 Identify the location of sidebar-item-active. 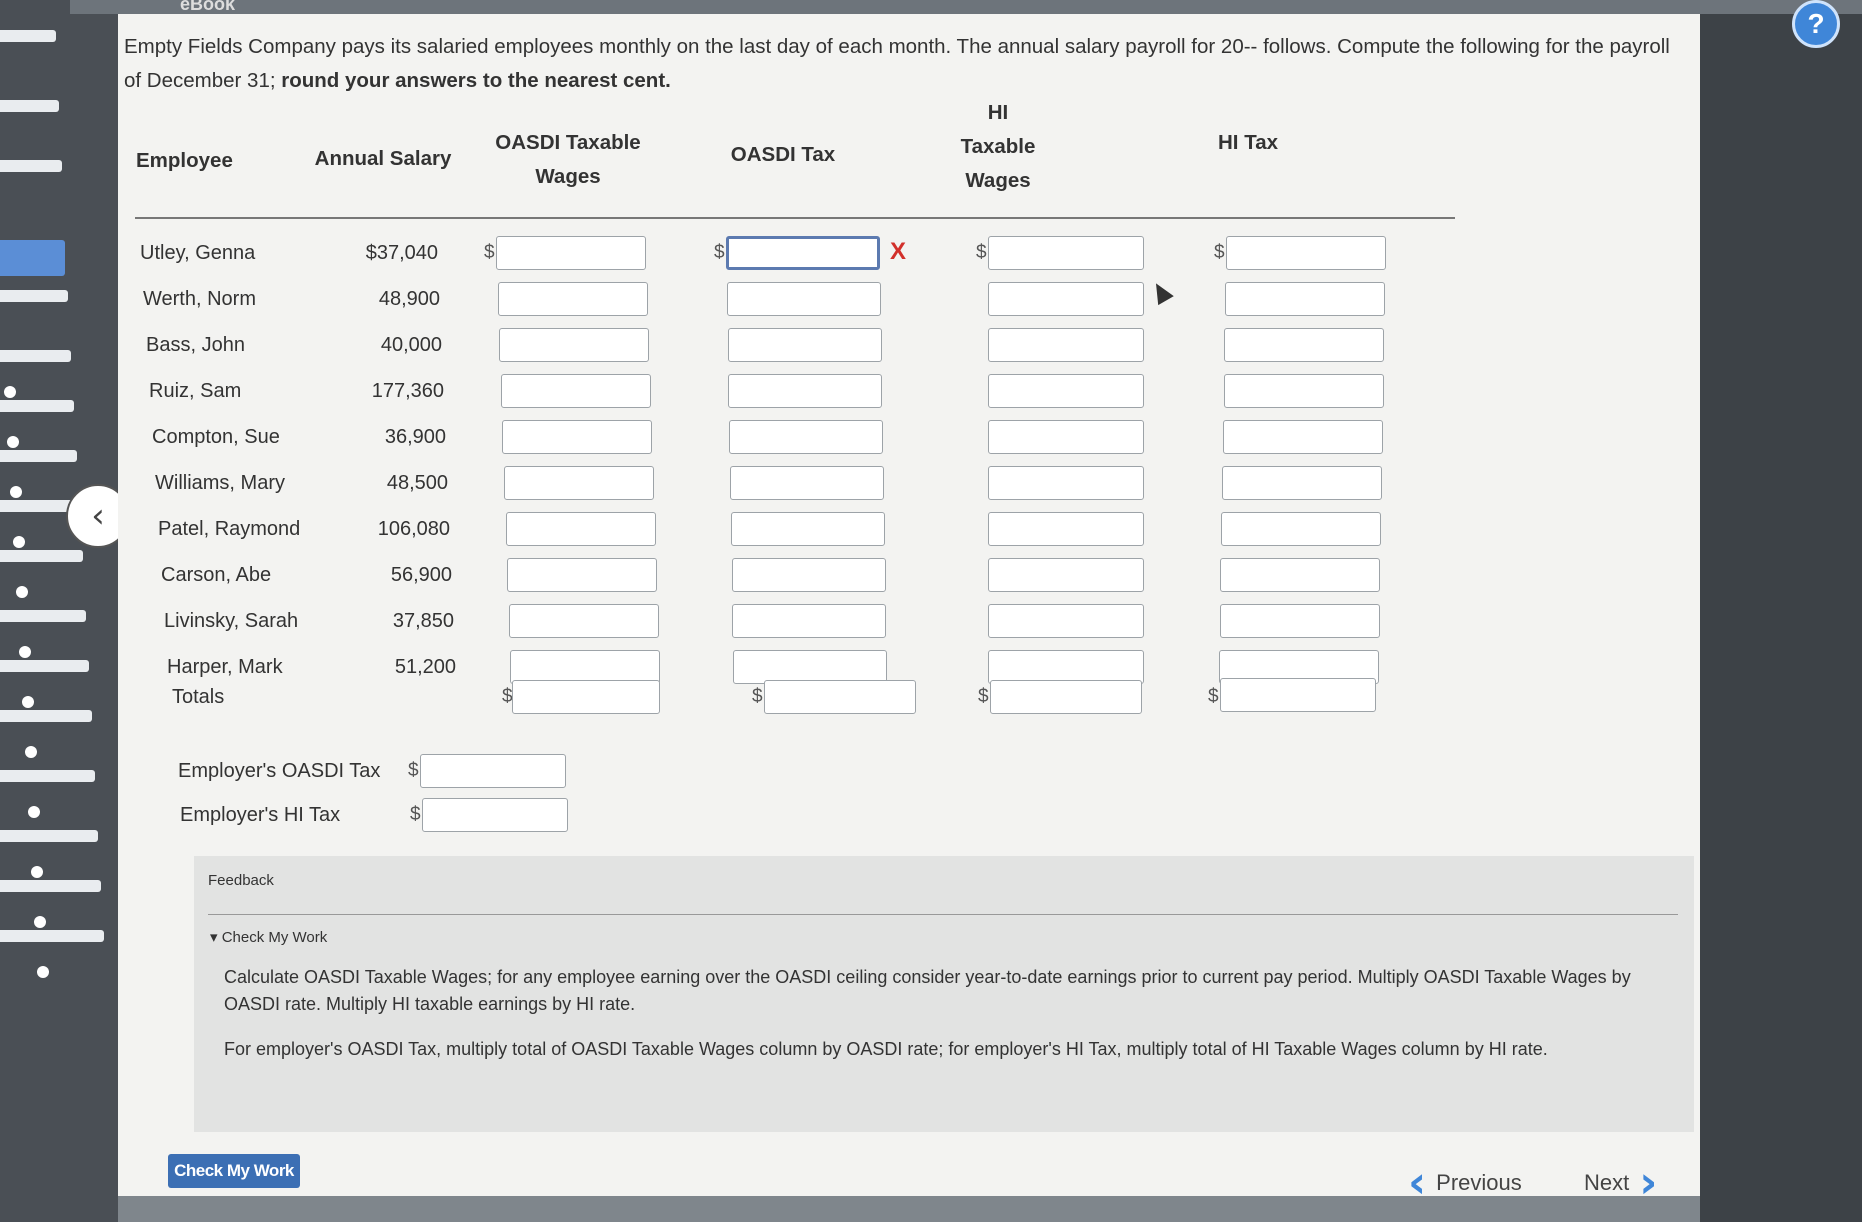
(32, 258).